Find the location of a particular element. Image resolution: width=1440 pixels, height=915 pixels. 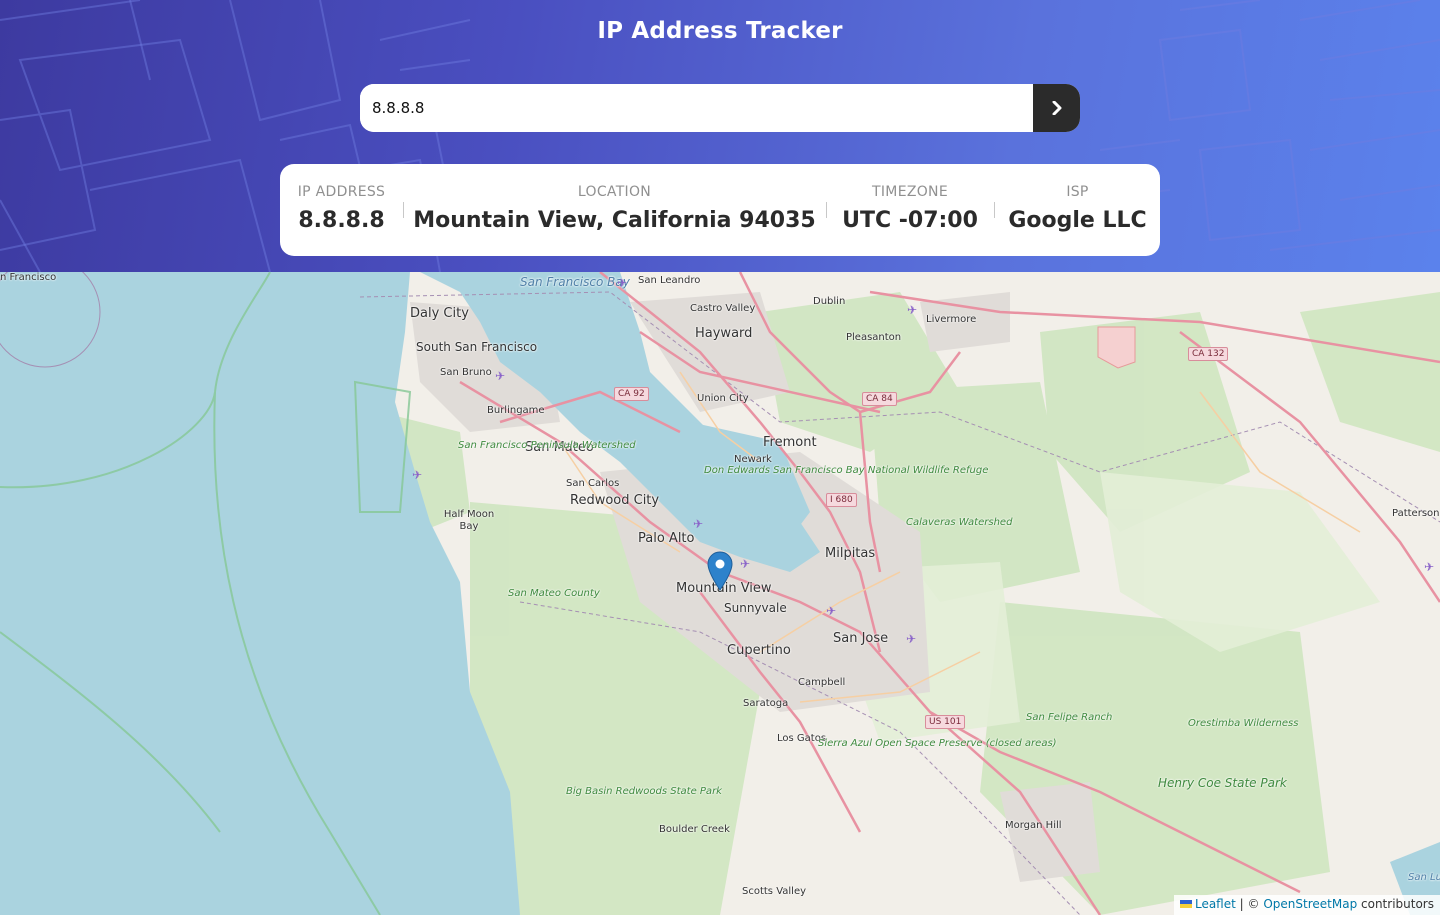

route-shield: CA 132 is located at coordinates (1208, 354).